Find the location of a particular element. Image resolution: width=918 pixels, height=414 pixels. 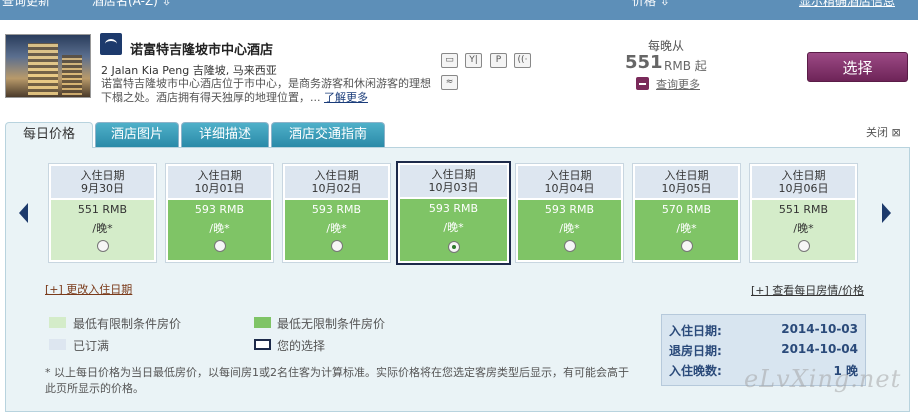

checkout-value: 2014-10-04 is located at coordinates (819, 349).